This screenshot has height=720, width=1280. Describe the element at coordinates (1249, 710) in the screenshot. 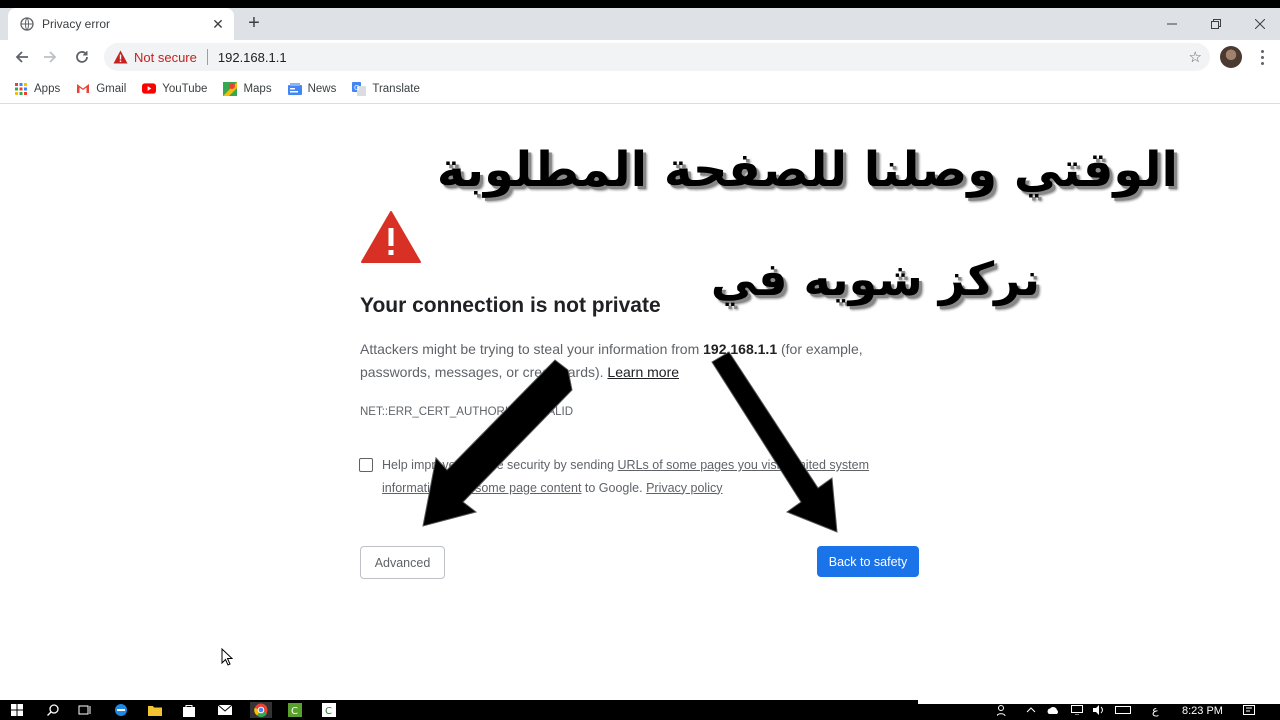

I see `notification-icon` at that location.